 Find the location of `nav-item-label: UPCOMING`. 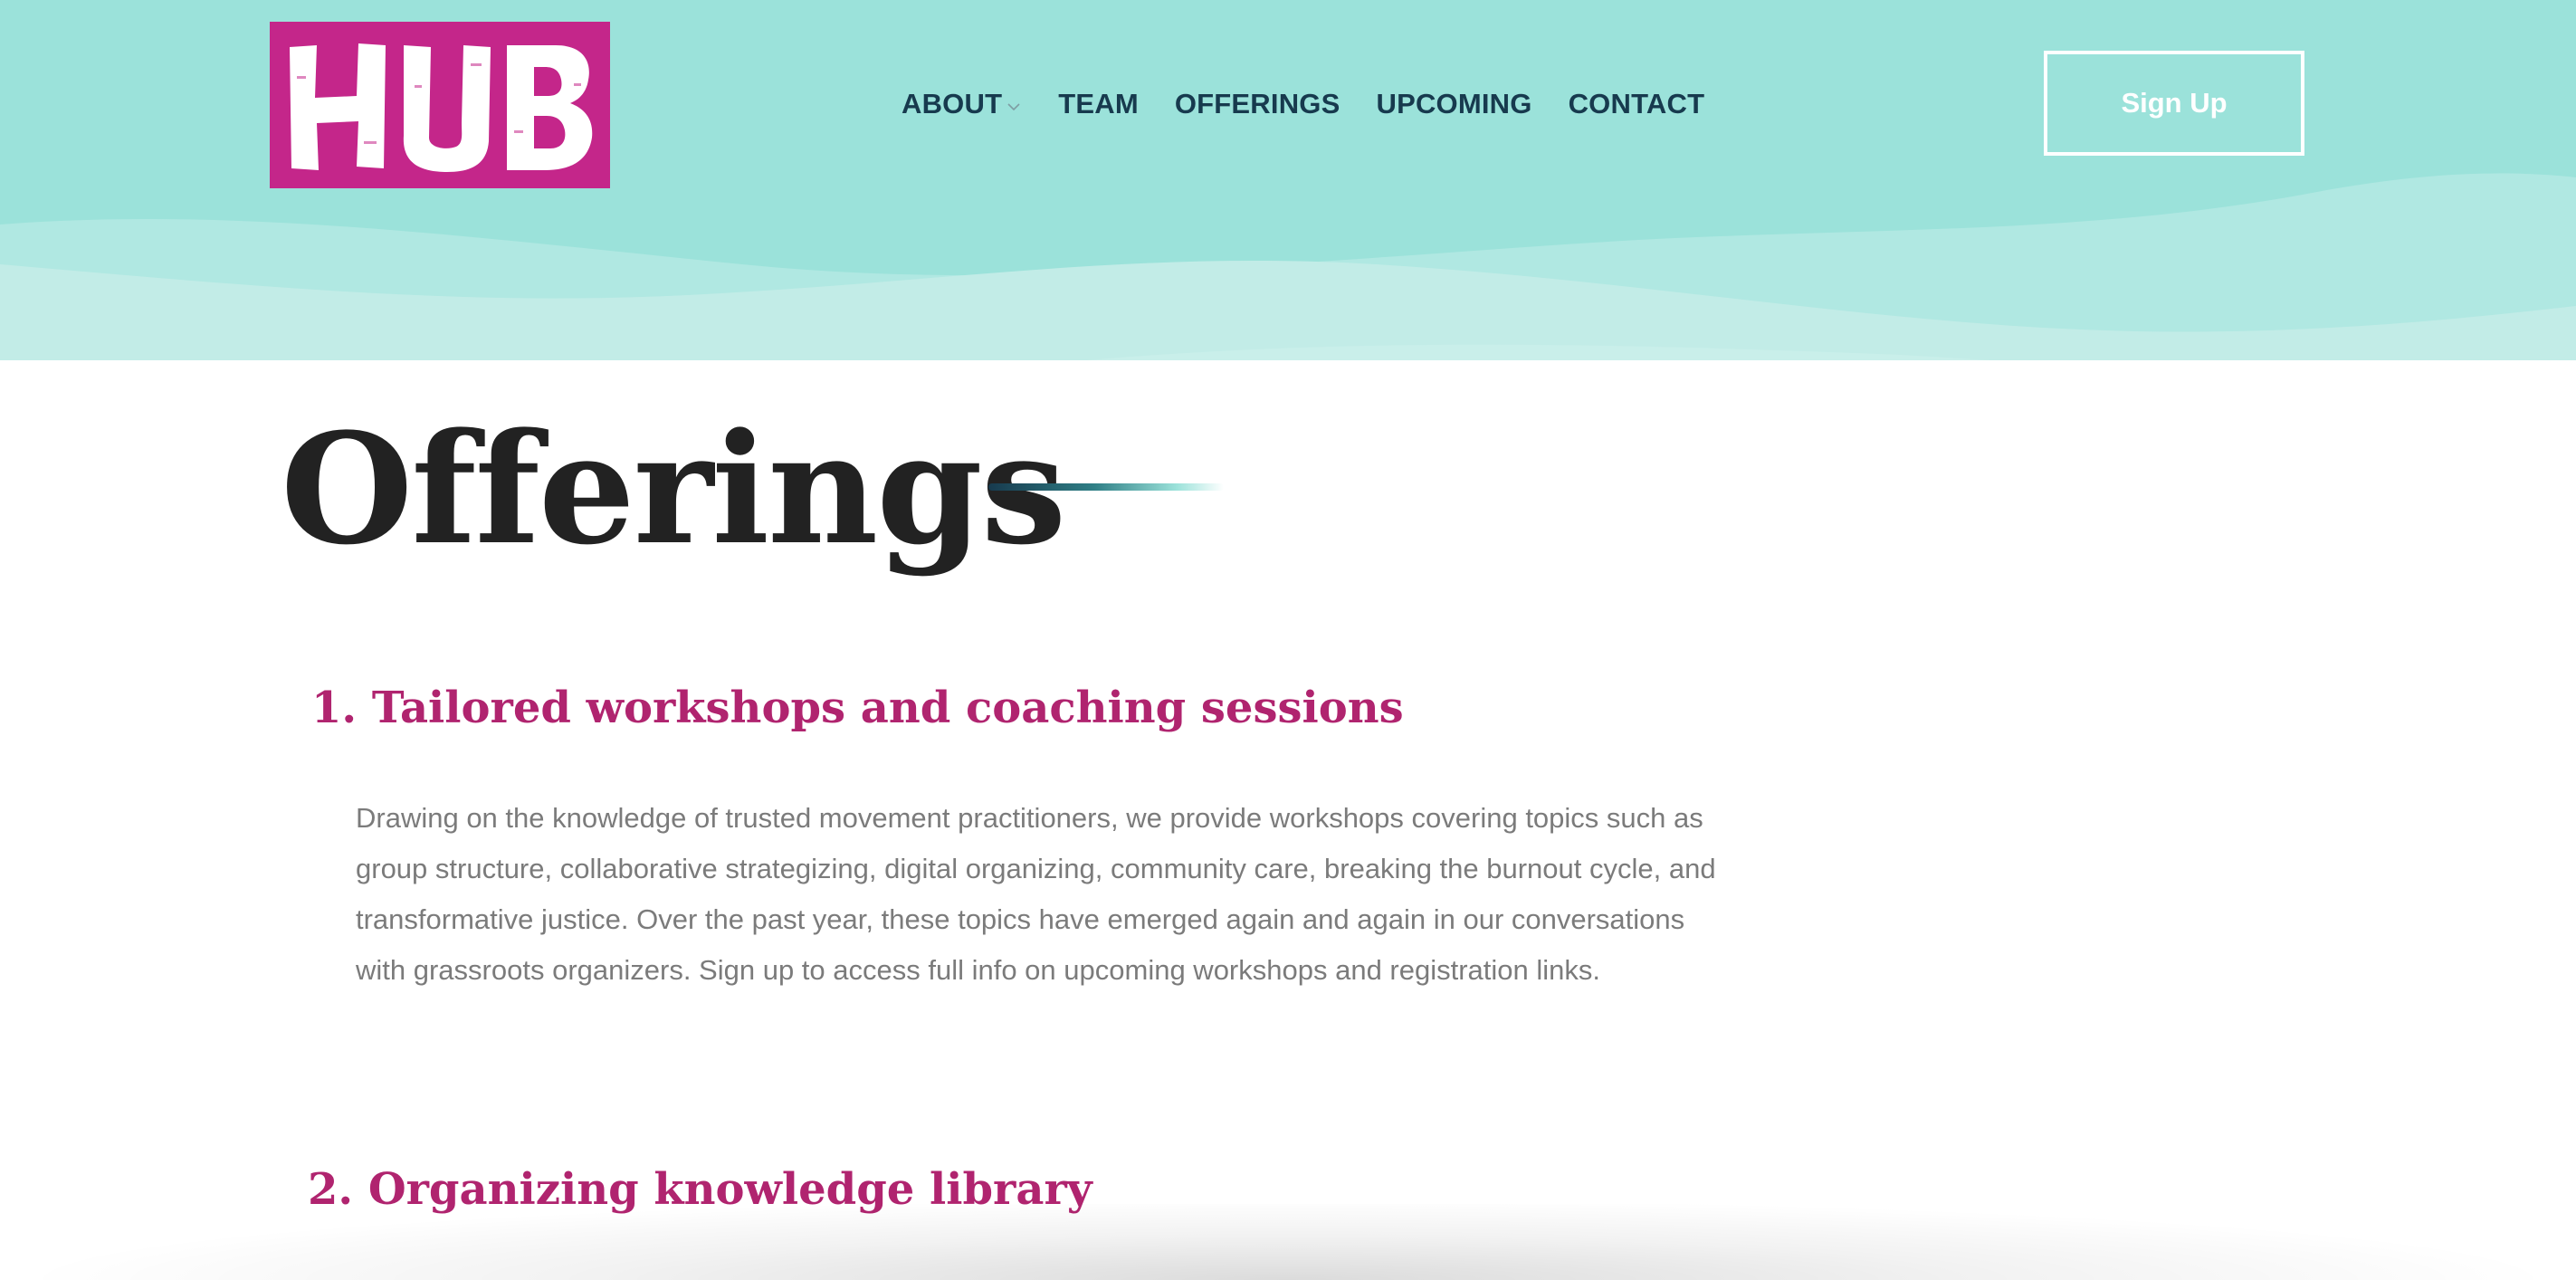

nav-item-label: UPCOMING is located at coordinates (1454, 103).